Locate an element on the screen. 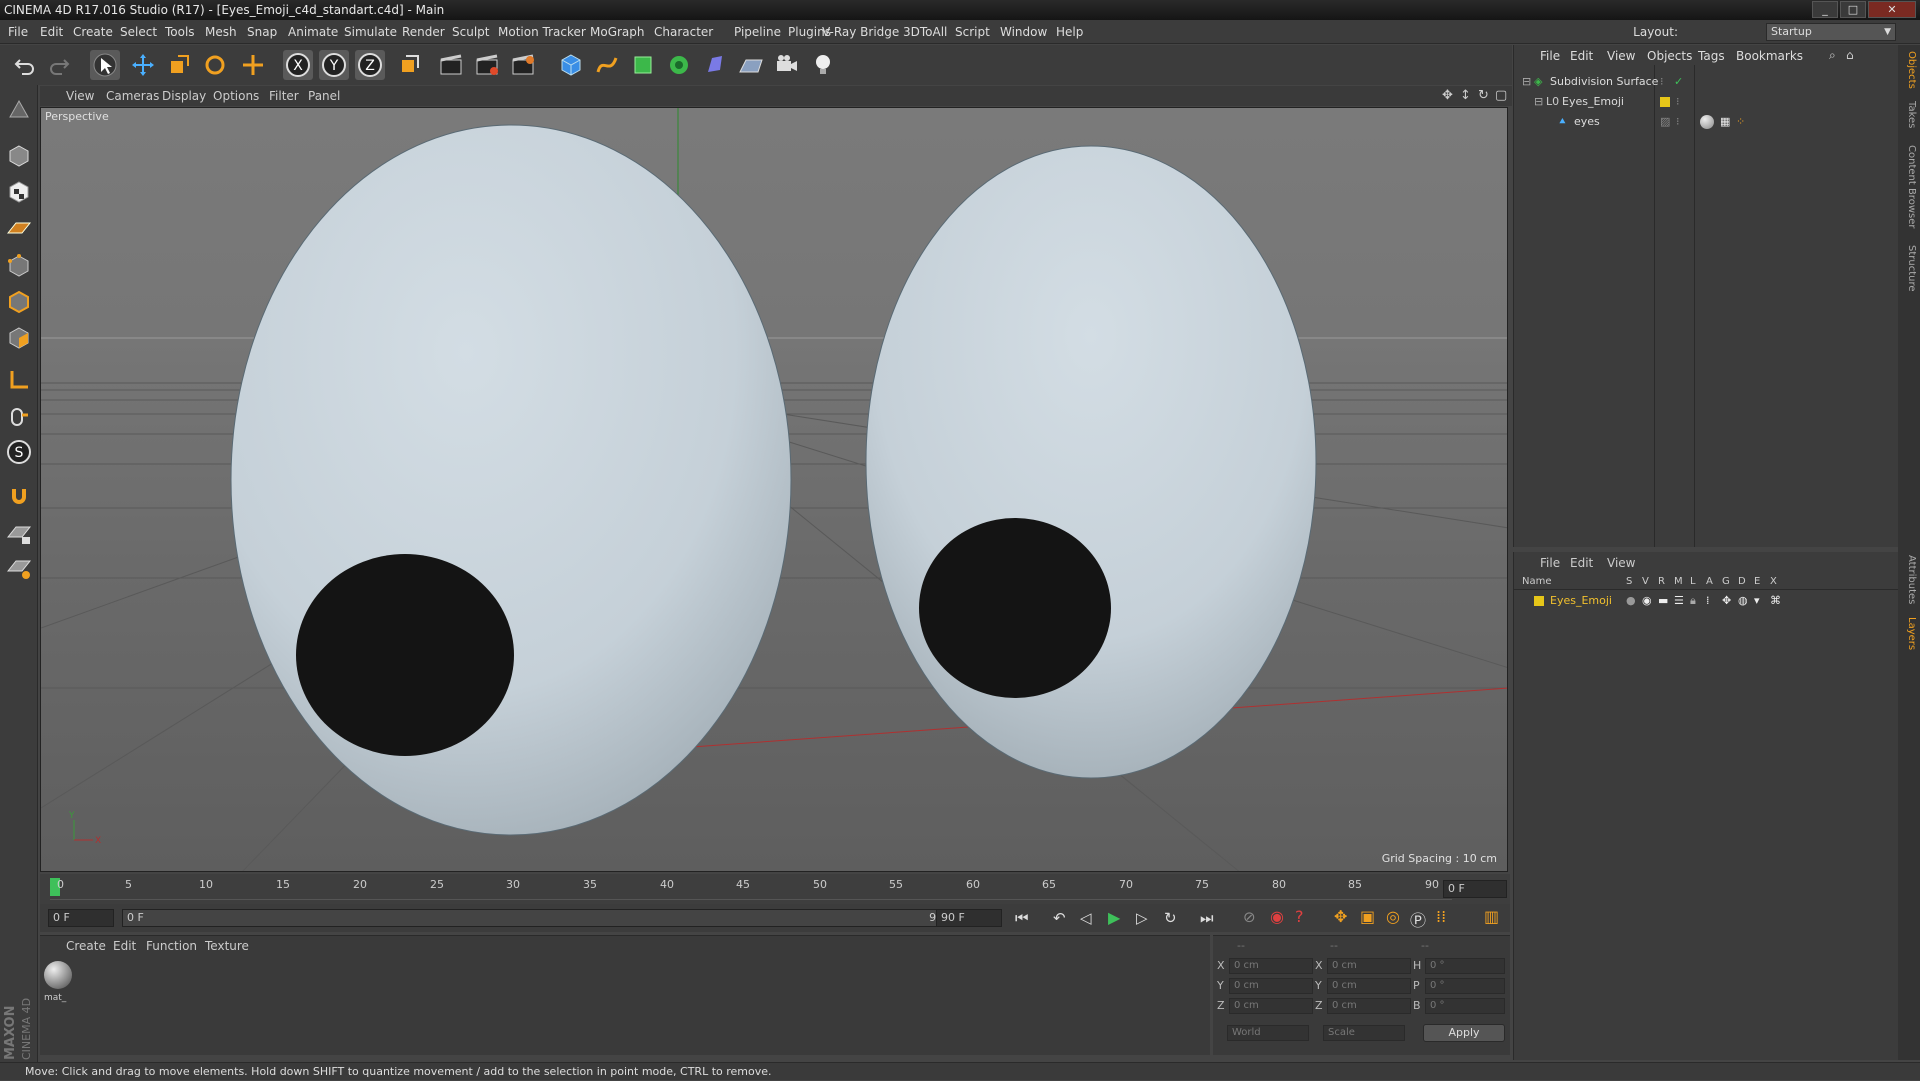  texture-mode-button is located at coordinates (19, 192).